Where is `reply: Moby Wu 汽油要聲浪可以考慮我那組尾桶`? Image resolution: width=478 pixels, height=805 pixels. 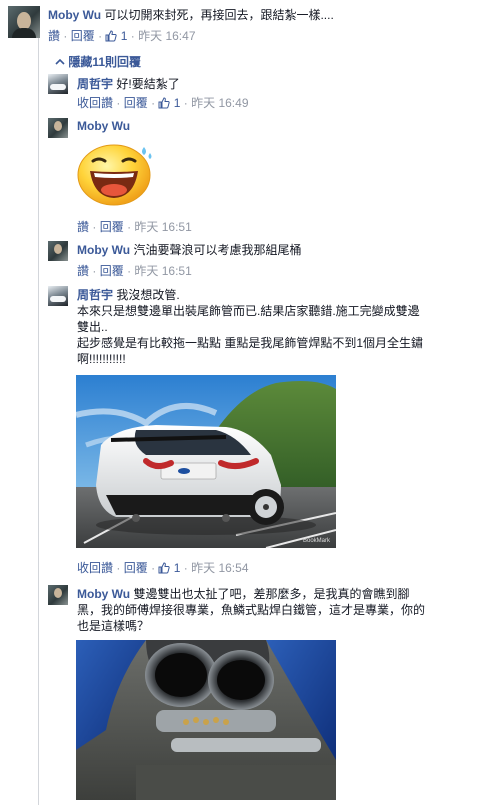
reply: Moby Wu 汽油要聲浪可以考慮我那組尾桶 is located at coordinates (189, 250).